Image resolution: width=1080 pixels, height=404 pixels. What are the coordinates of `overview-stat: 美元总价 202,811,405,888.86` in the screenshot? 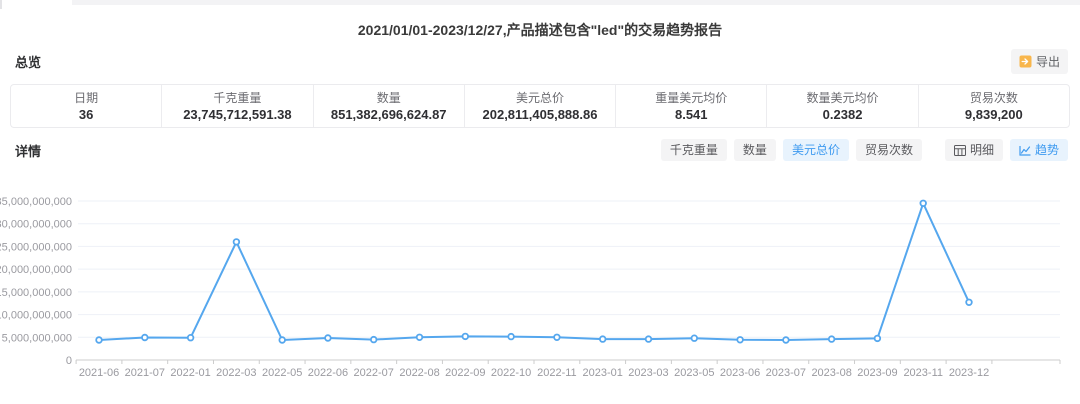 It's located at (541, 106).